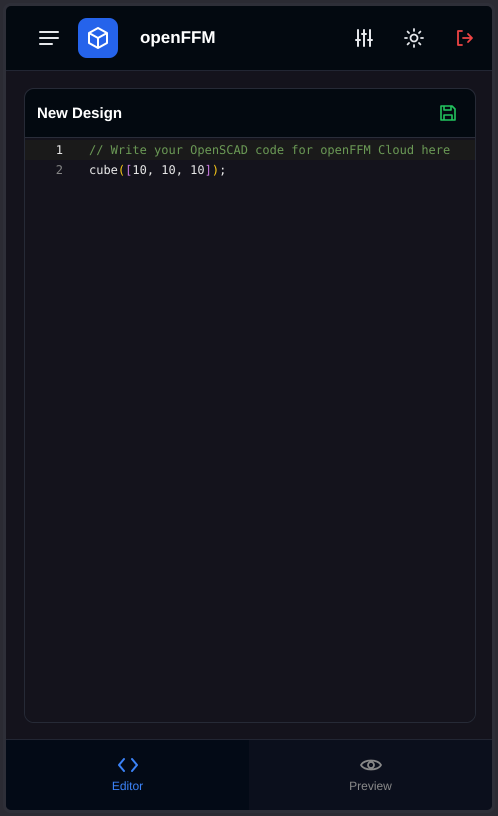 Image resolution: width=498 pixels, height=816 pixels. What do you see at coordinates (178, 38) in the screenshot?
I see `app-title: openFFM` at bounding box center [178, 38].